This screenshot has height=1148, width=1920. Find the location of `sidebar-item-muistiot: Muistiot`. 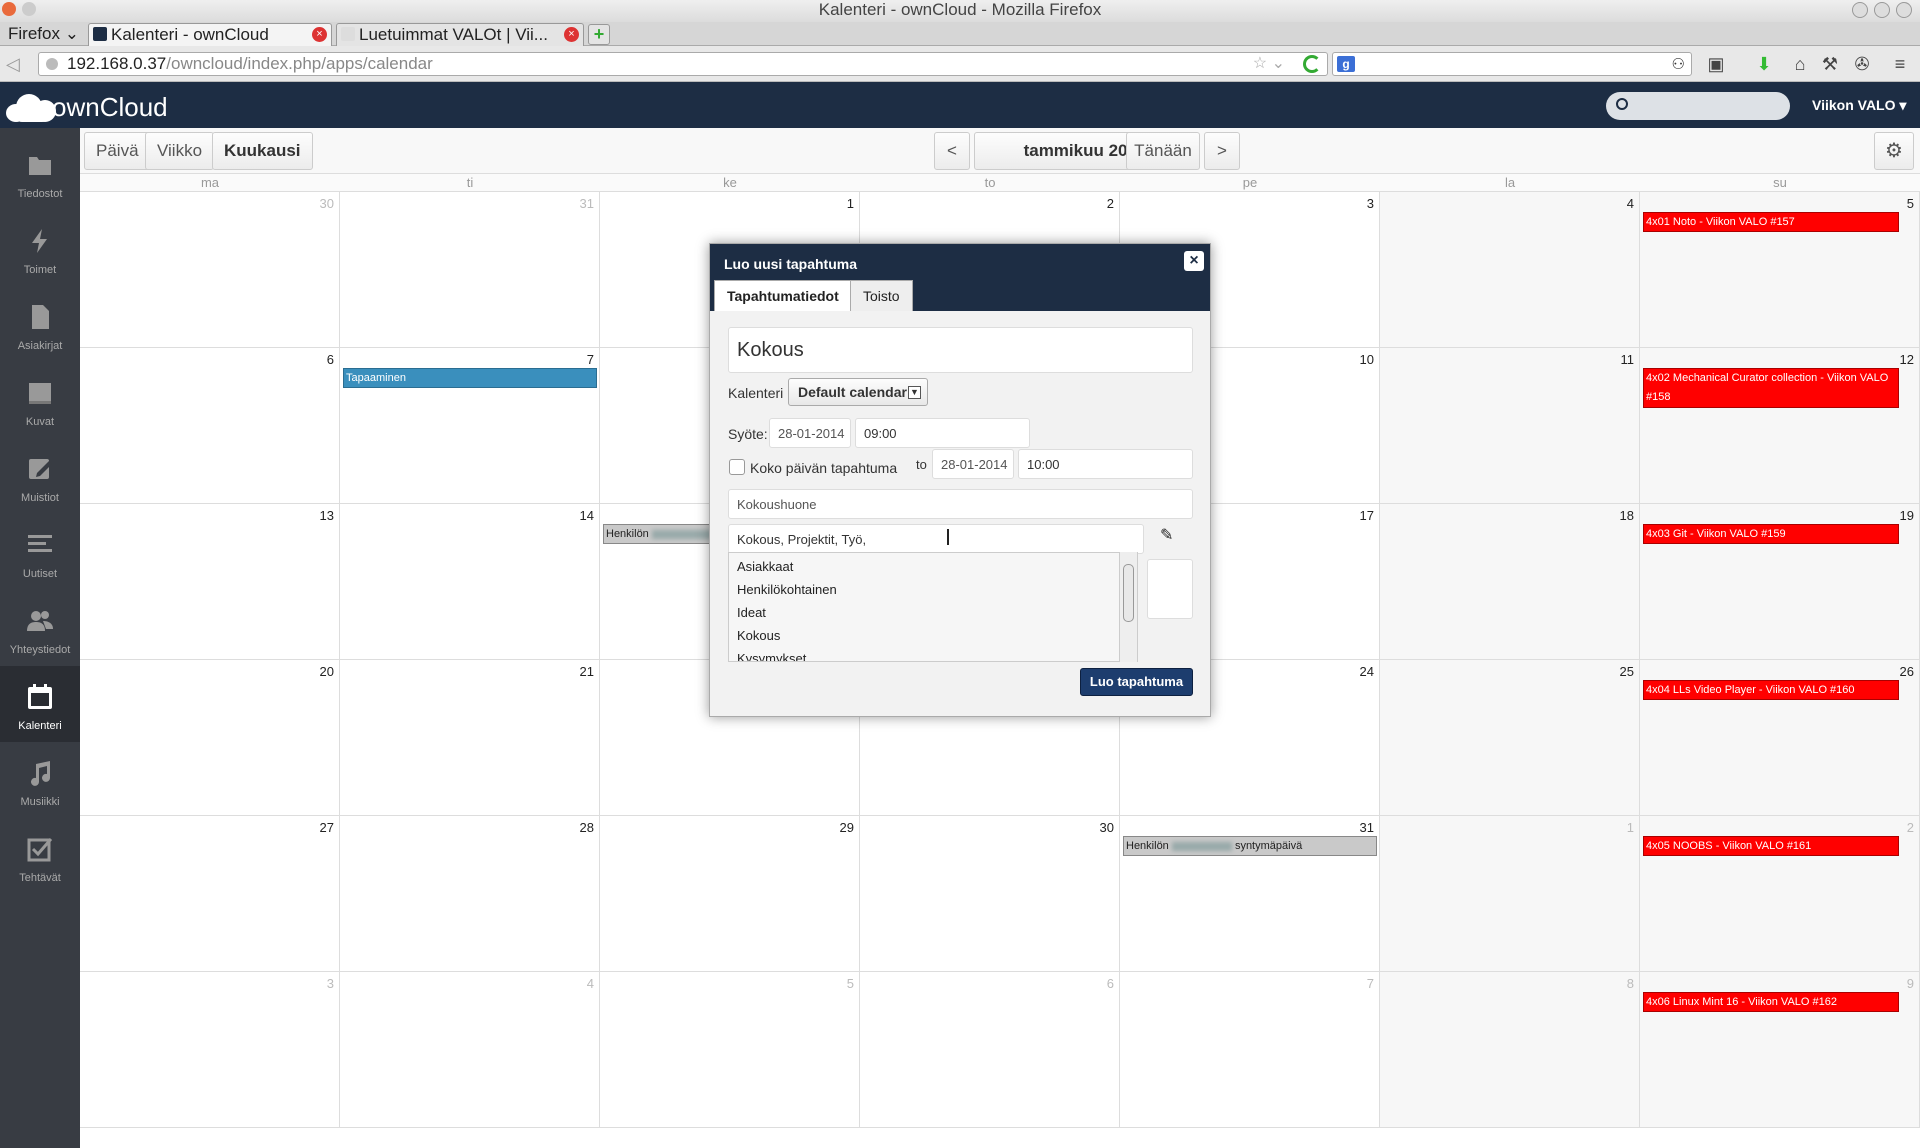

sidebar-item-muistiot: Muistiot is located at coordinates (40, 476).